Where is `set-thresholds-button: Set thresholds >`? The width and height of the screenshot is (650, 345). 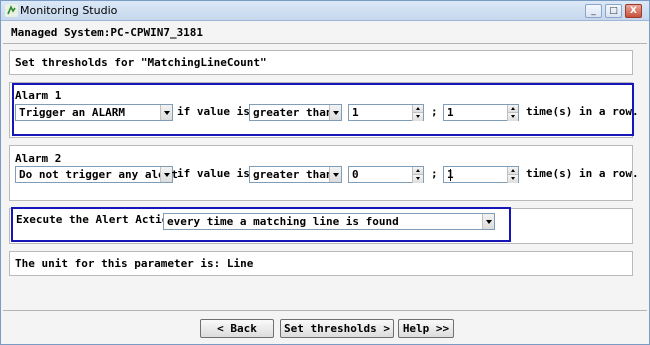
set-thresholds-button: Set thresholds > is located at coordinates (337, 328).